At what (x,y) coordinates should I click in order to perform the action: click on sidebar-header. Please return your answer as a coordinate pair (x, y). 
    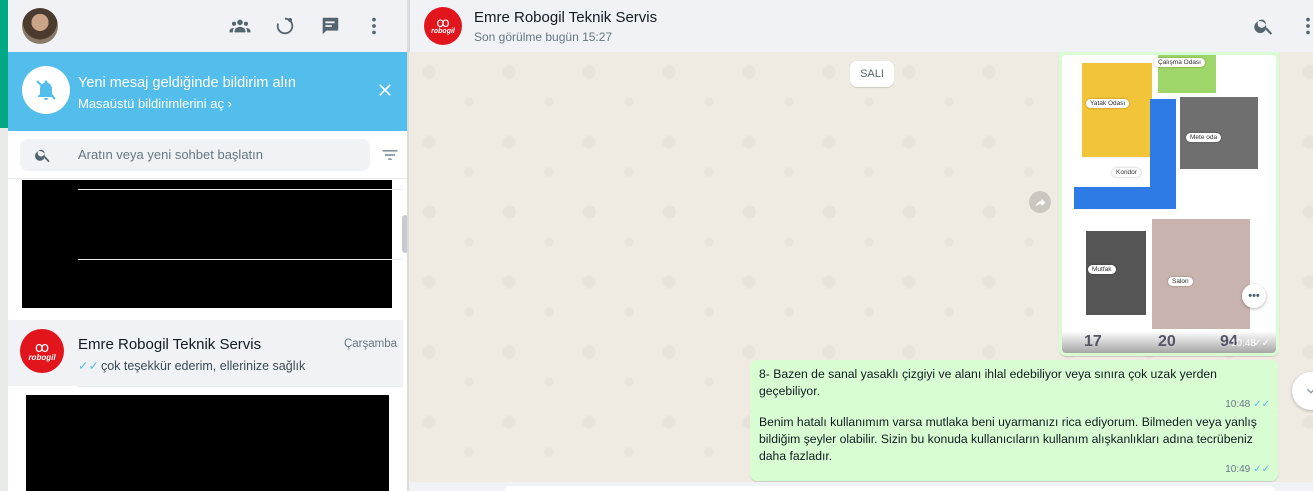
    Looking at the image, I should click on (207, 26).